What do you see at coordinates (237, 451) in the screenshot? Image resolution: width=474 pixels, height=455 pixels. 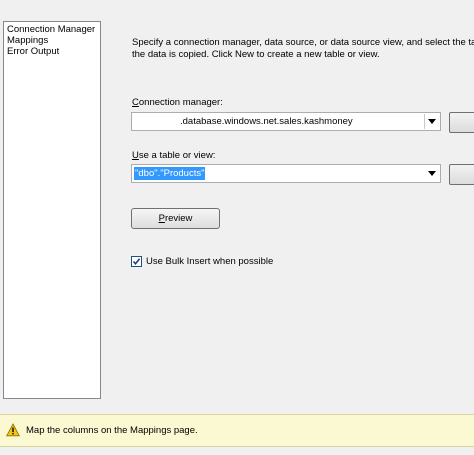 I see `bottom-strip` at bounding box center [237, 451].